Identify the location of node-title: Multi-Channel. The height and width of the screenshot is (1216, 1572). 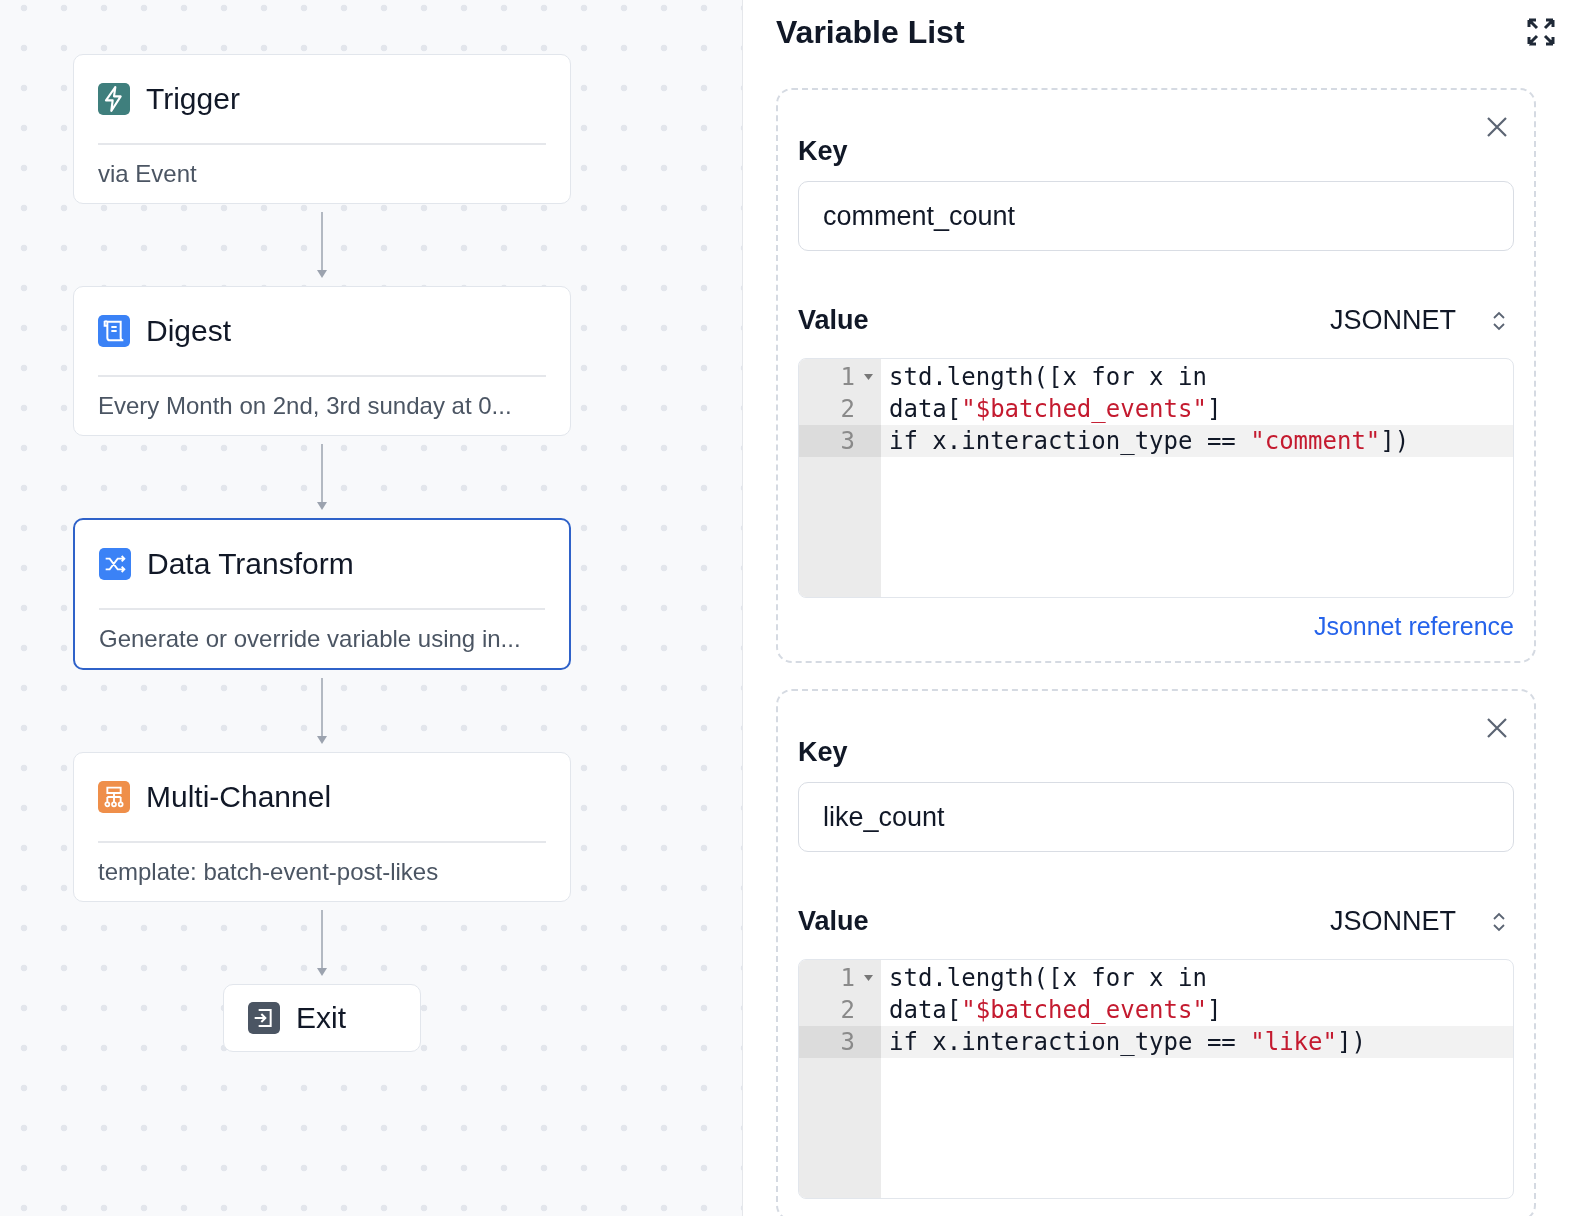
(239, 797).